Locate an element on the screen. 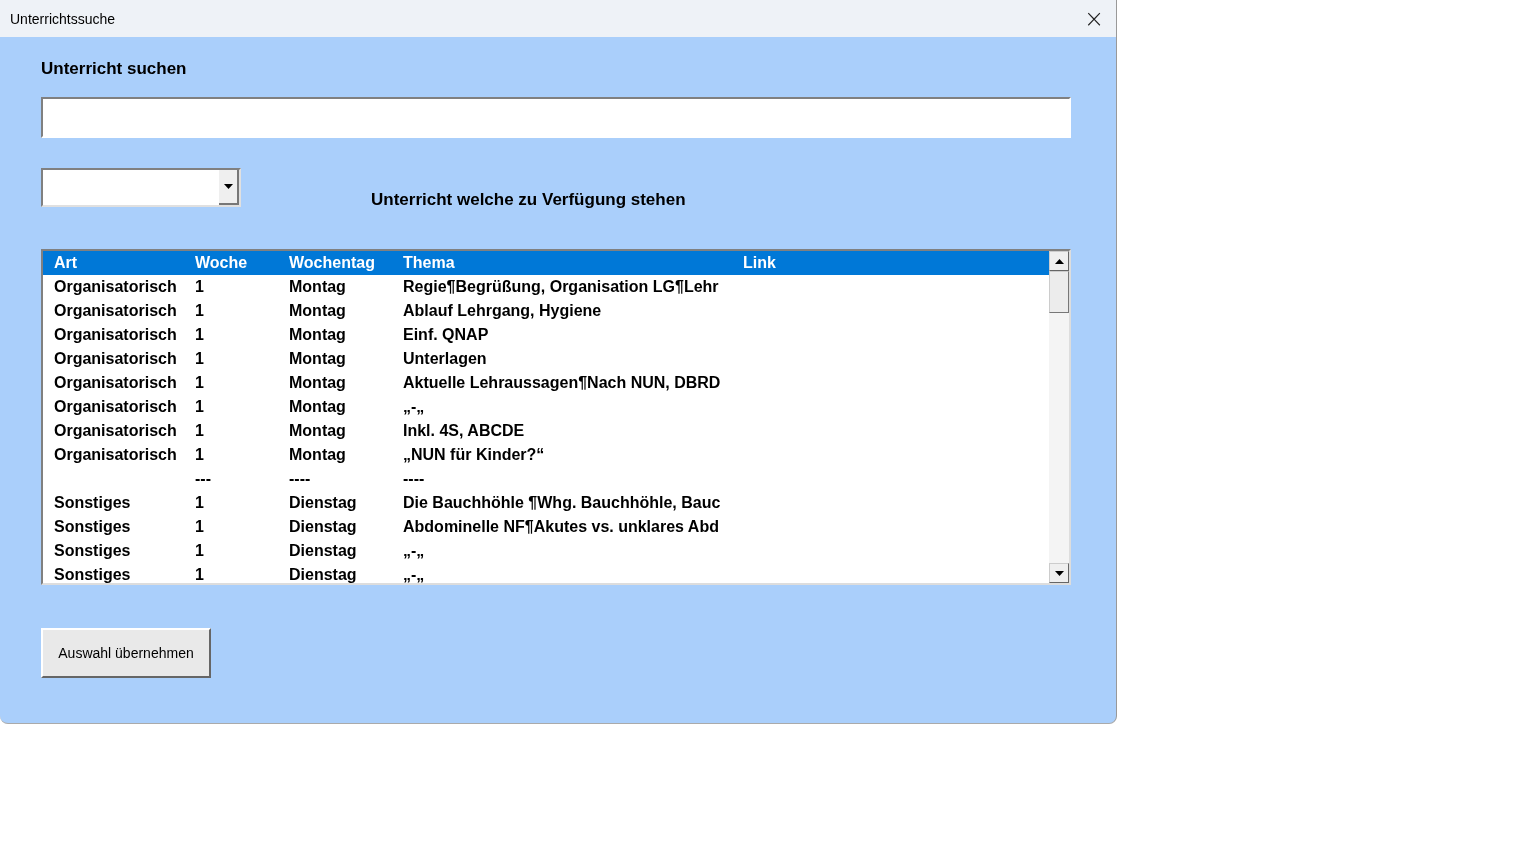  filter-dropdown is located at coordinates (141, 187).